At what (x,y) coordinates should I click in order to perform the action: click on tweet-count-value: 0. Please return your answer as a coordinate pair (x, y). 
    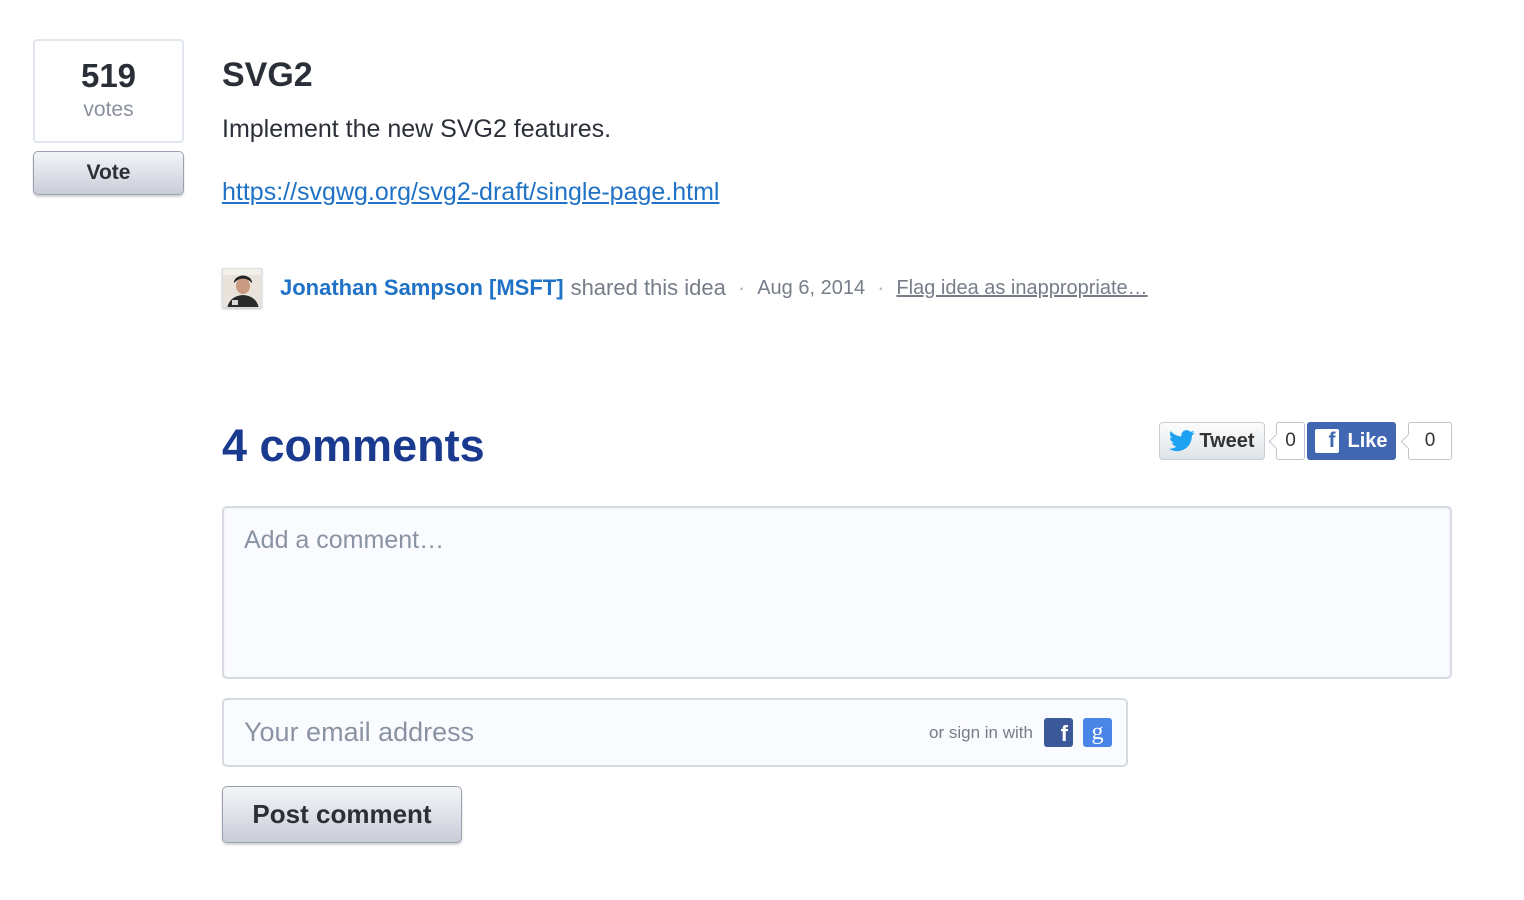
    Looking at the image, I should click on (1290, 440).